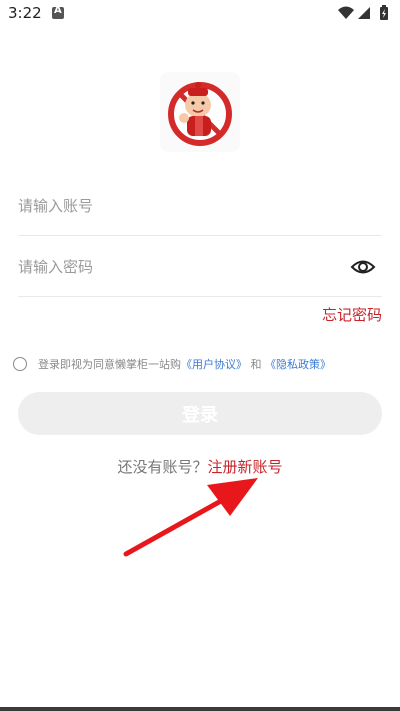  Describe the element at coordinates (346, 12) in the screenshot. I see `wifi-icon` at that location.